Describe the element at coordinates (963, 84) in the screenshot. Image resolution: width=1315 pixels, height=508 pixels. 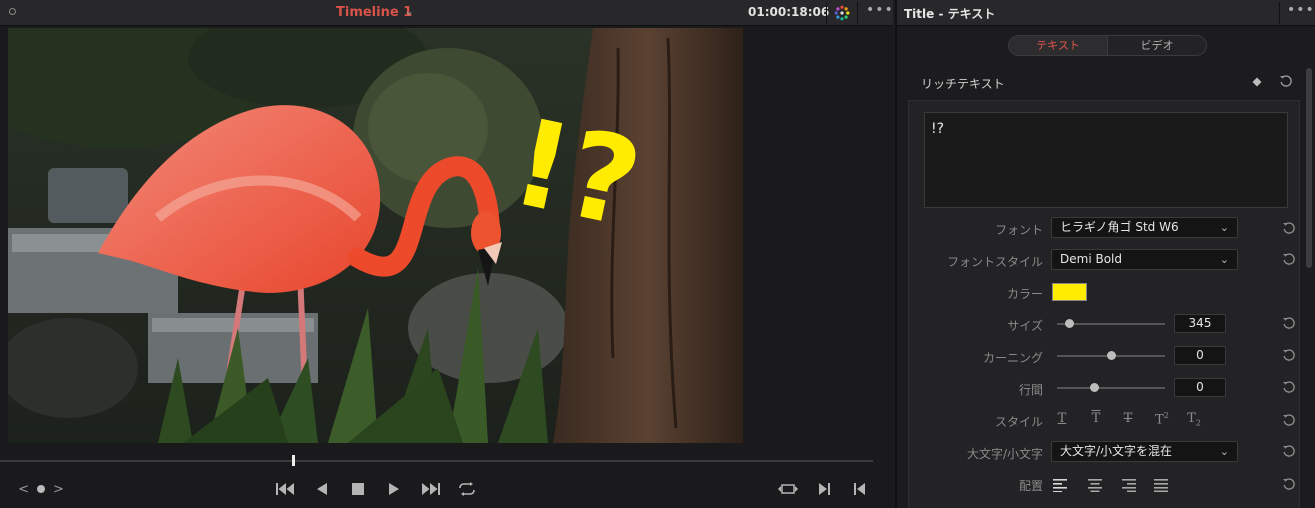
I see `rich-text-label: リッチテキスト` at that location.